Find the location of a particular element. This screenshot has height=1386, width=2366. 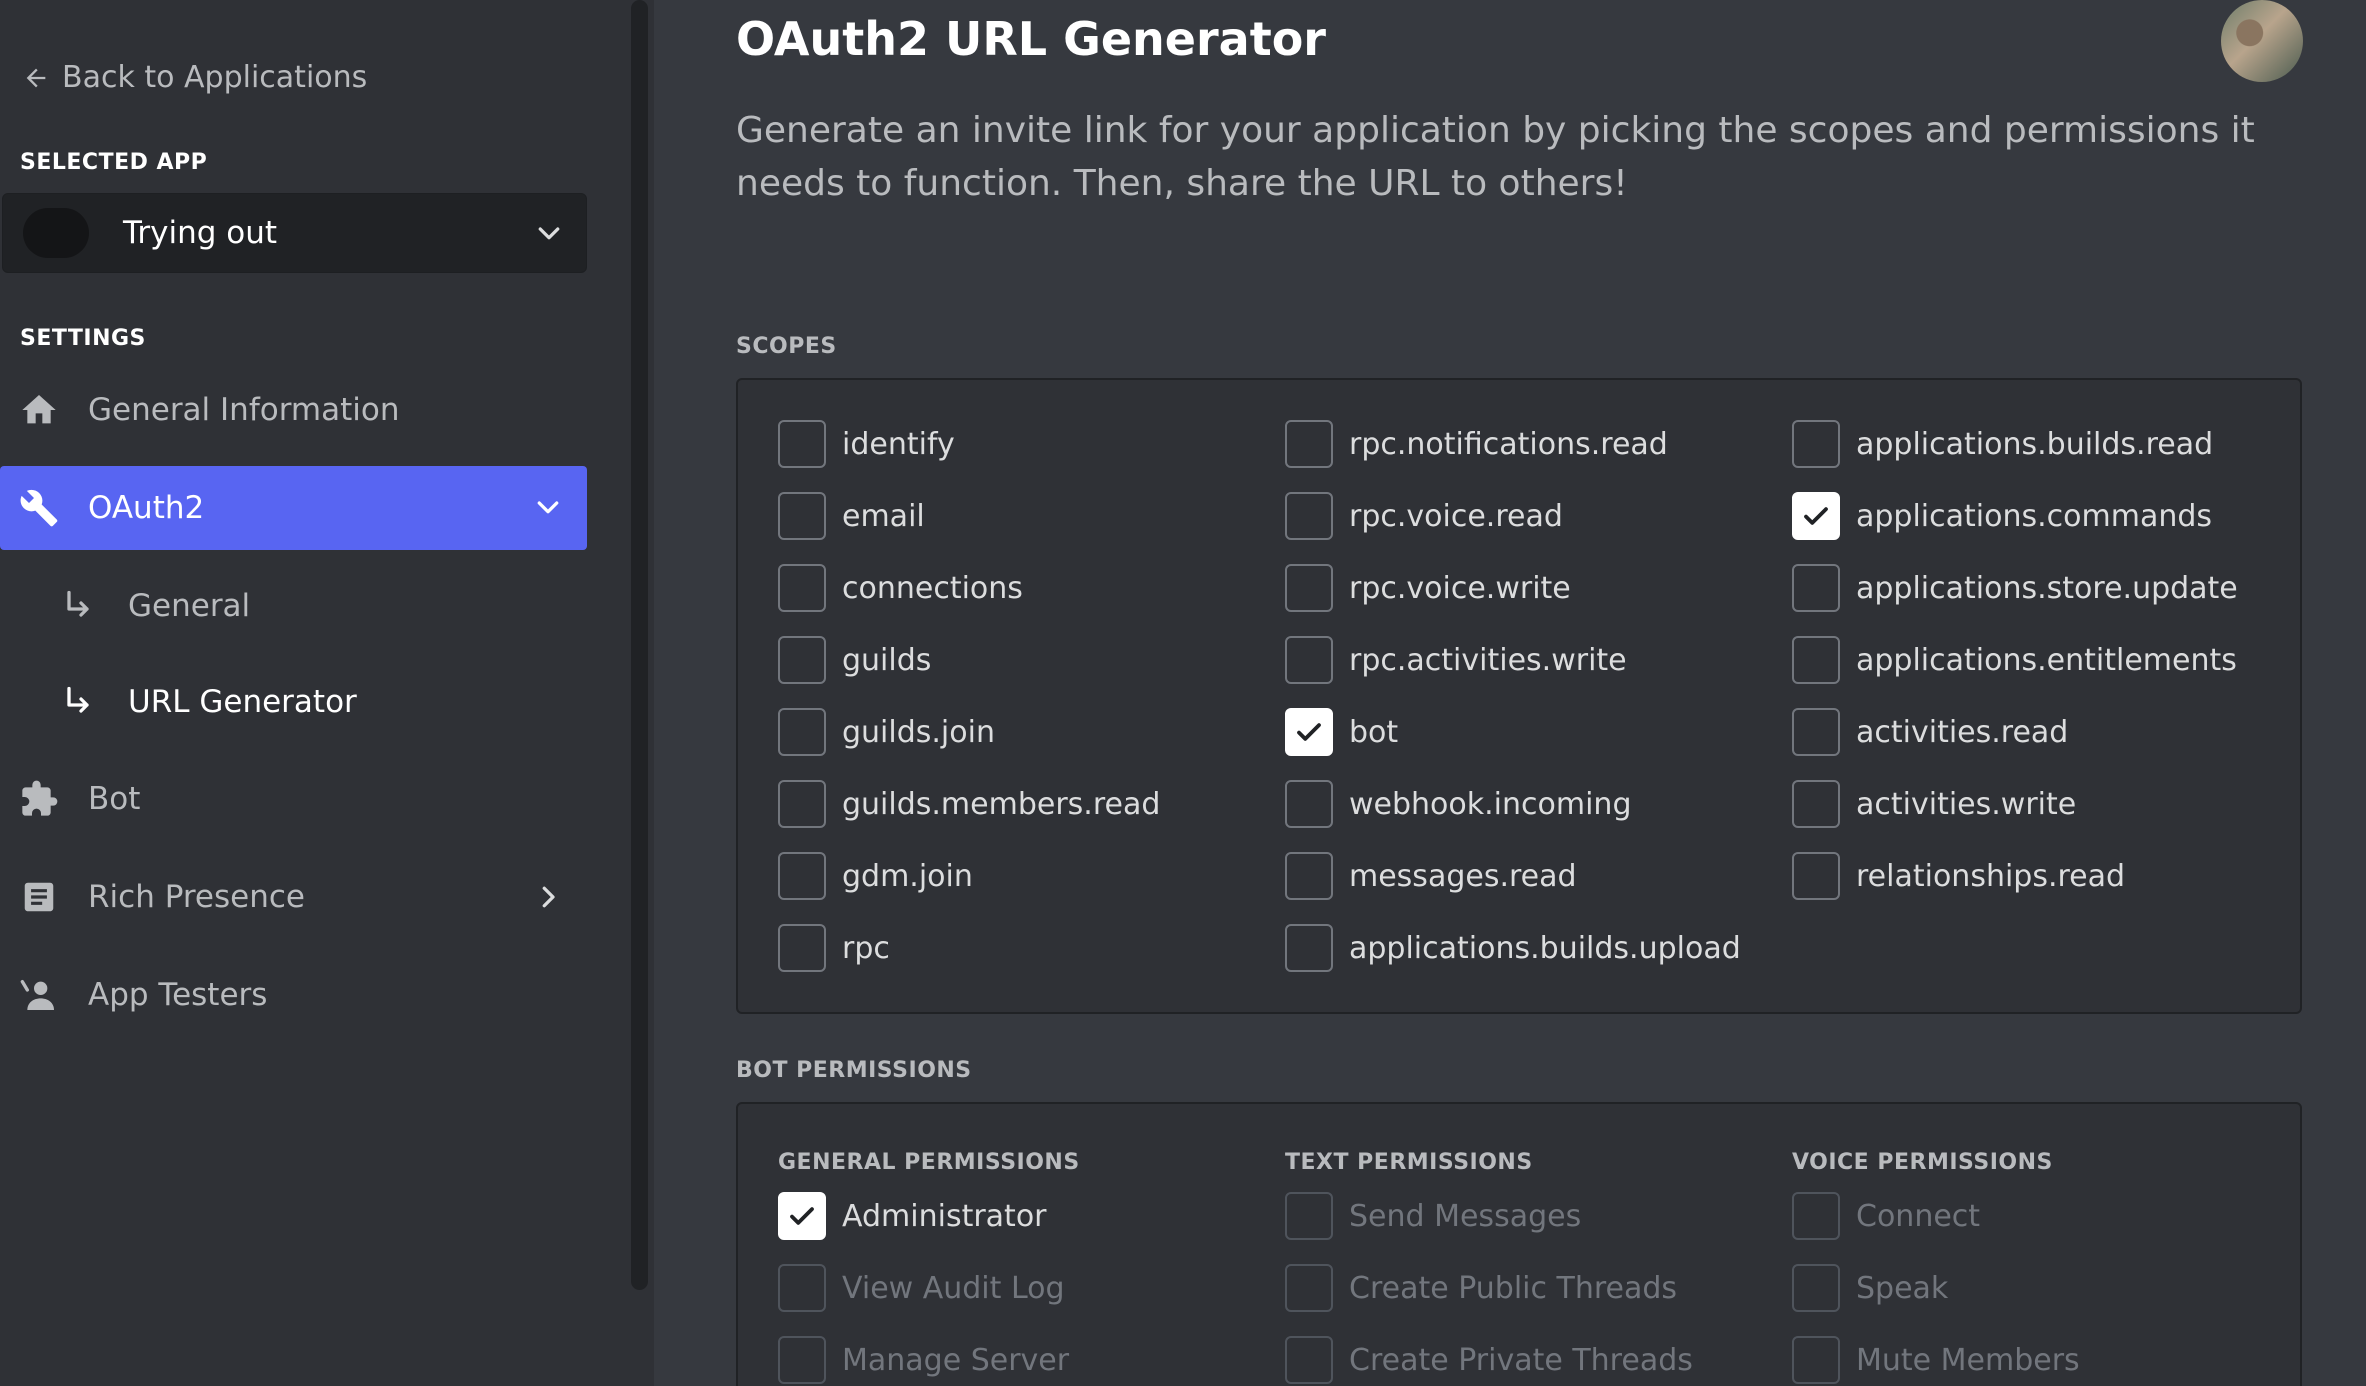

sidebar-item-rich-presence: Rich Presence is located at coordinates (293, 897).